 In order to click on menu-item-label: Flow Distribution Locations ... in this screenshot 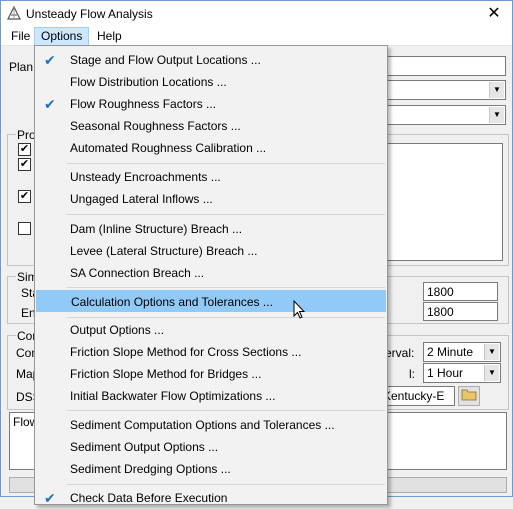, I will do `click(148, 82)`.